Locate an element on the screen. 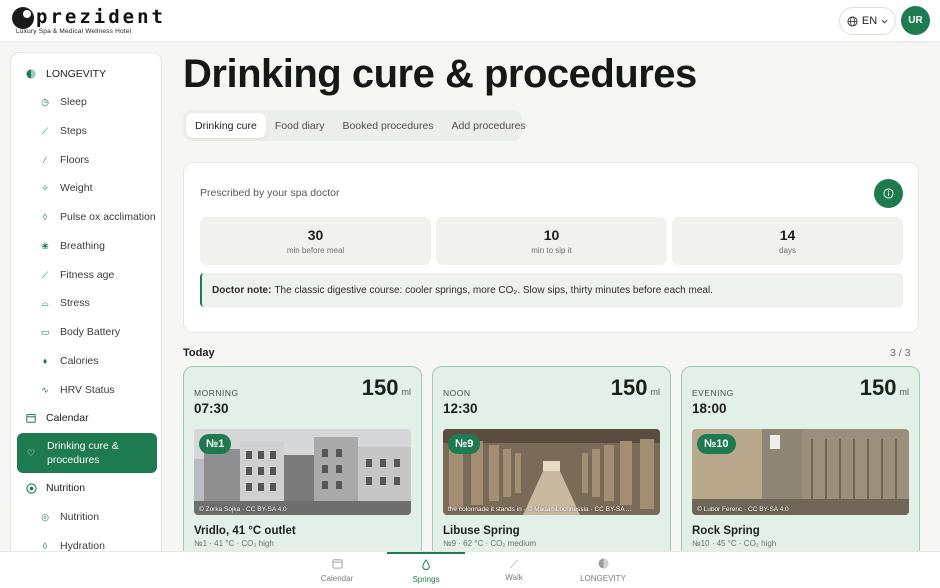 This screenshot has width=940, height=588. sidebar-item-hrv-status: ∿ HRV Status is located at coordinates (86, 390).